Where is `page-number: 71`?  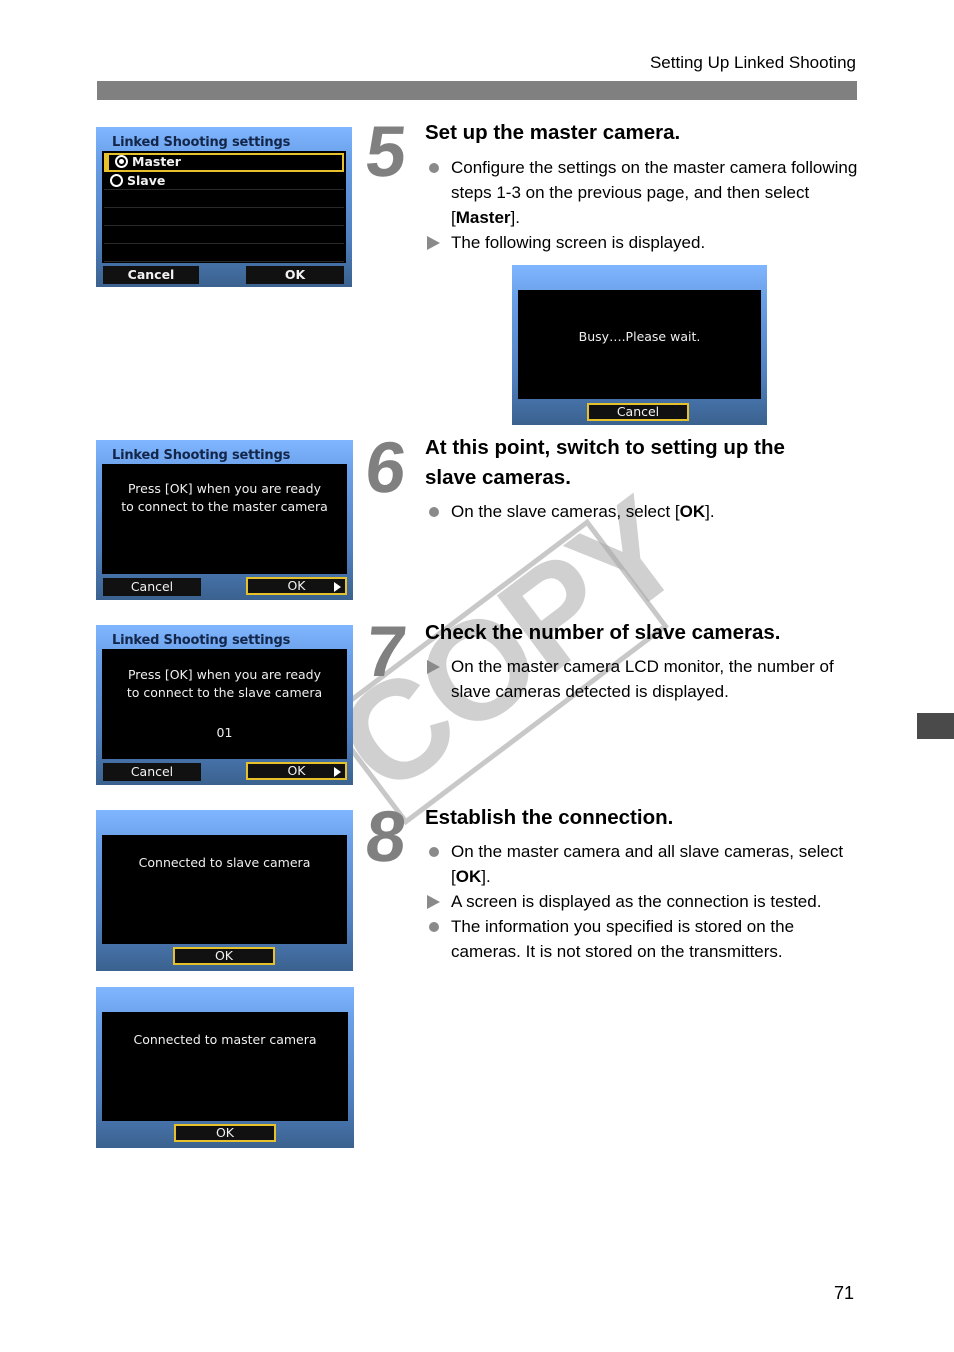 page-number: 71 is located at coordinates (844, 1293).